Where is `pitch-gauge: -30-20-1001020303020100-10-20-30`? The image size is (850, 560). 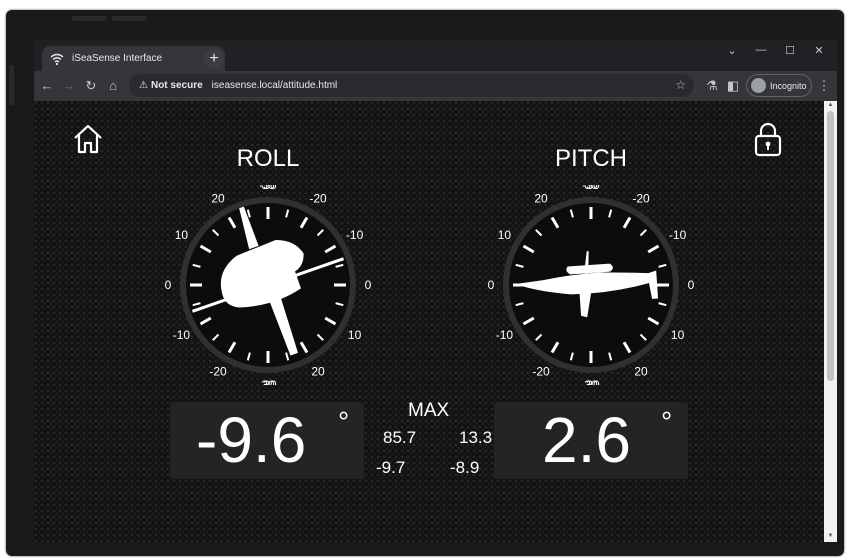
pitch-gauge: -30-20-1001020303020100-10-20-30 is located at coordinates (591, 285).